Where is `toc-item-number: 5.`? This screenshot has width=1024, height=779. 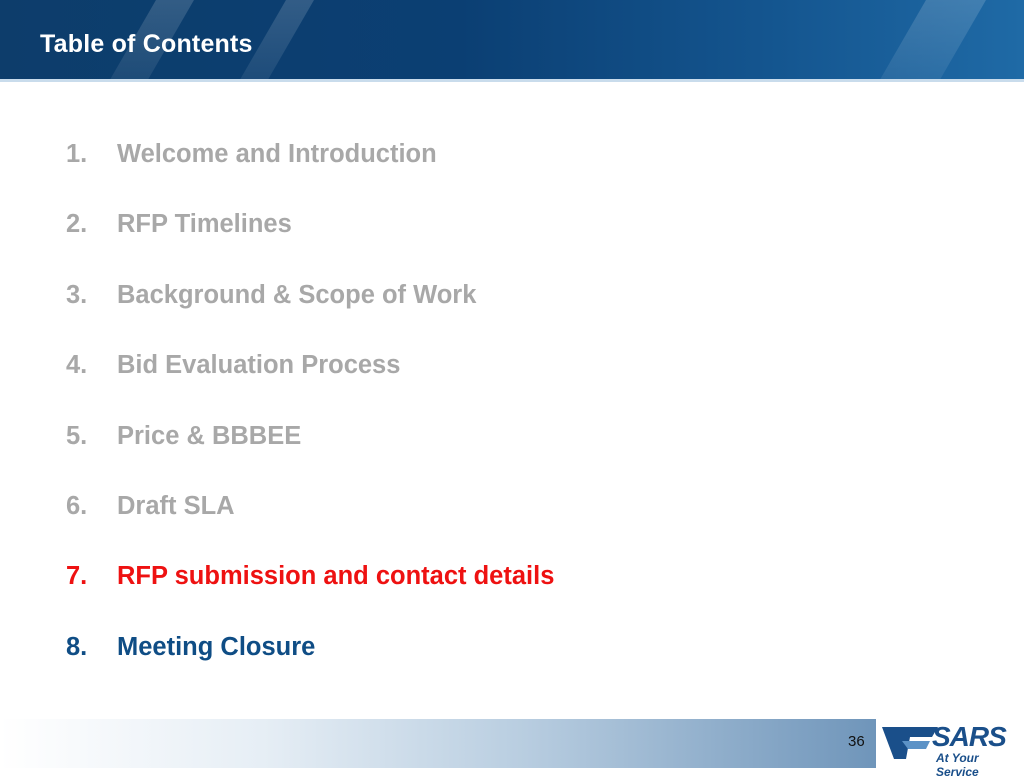 toc-item-number: 5. is located at coordinates (77, 435).